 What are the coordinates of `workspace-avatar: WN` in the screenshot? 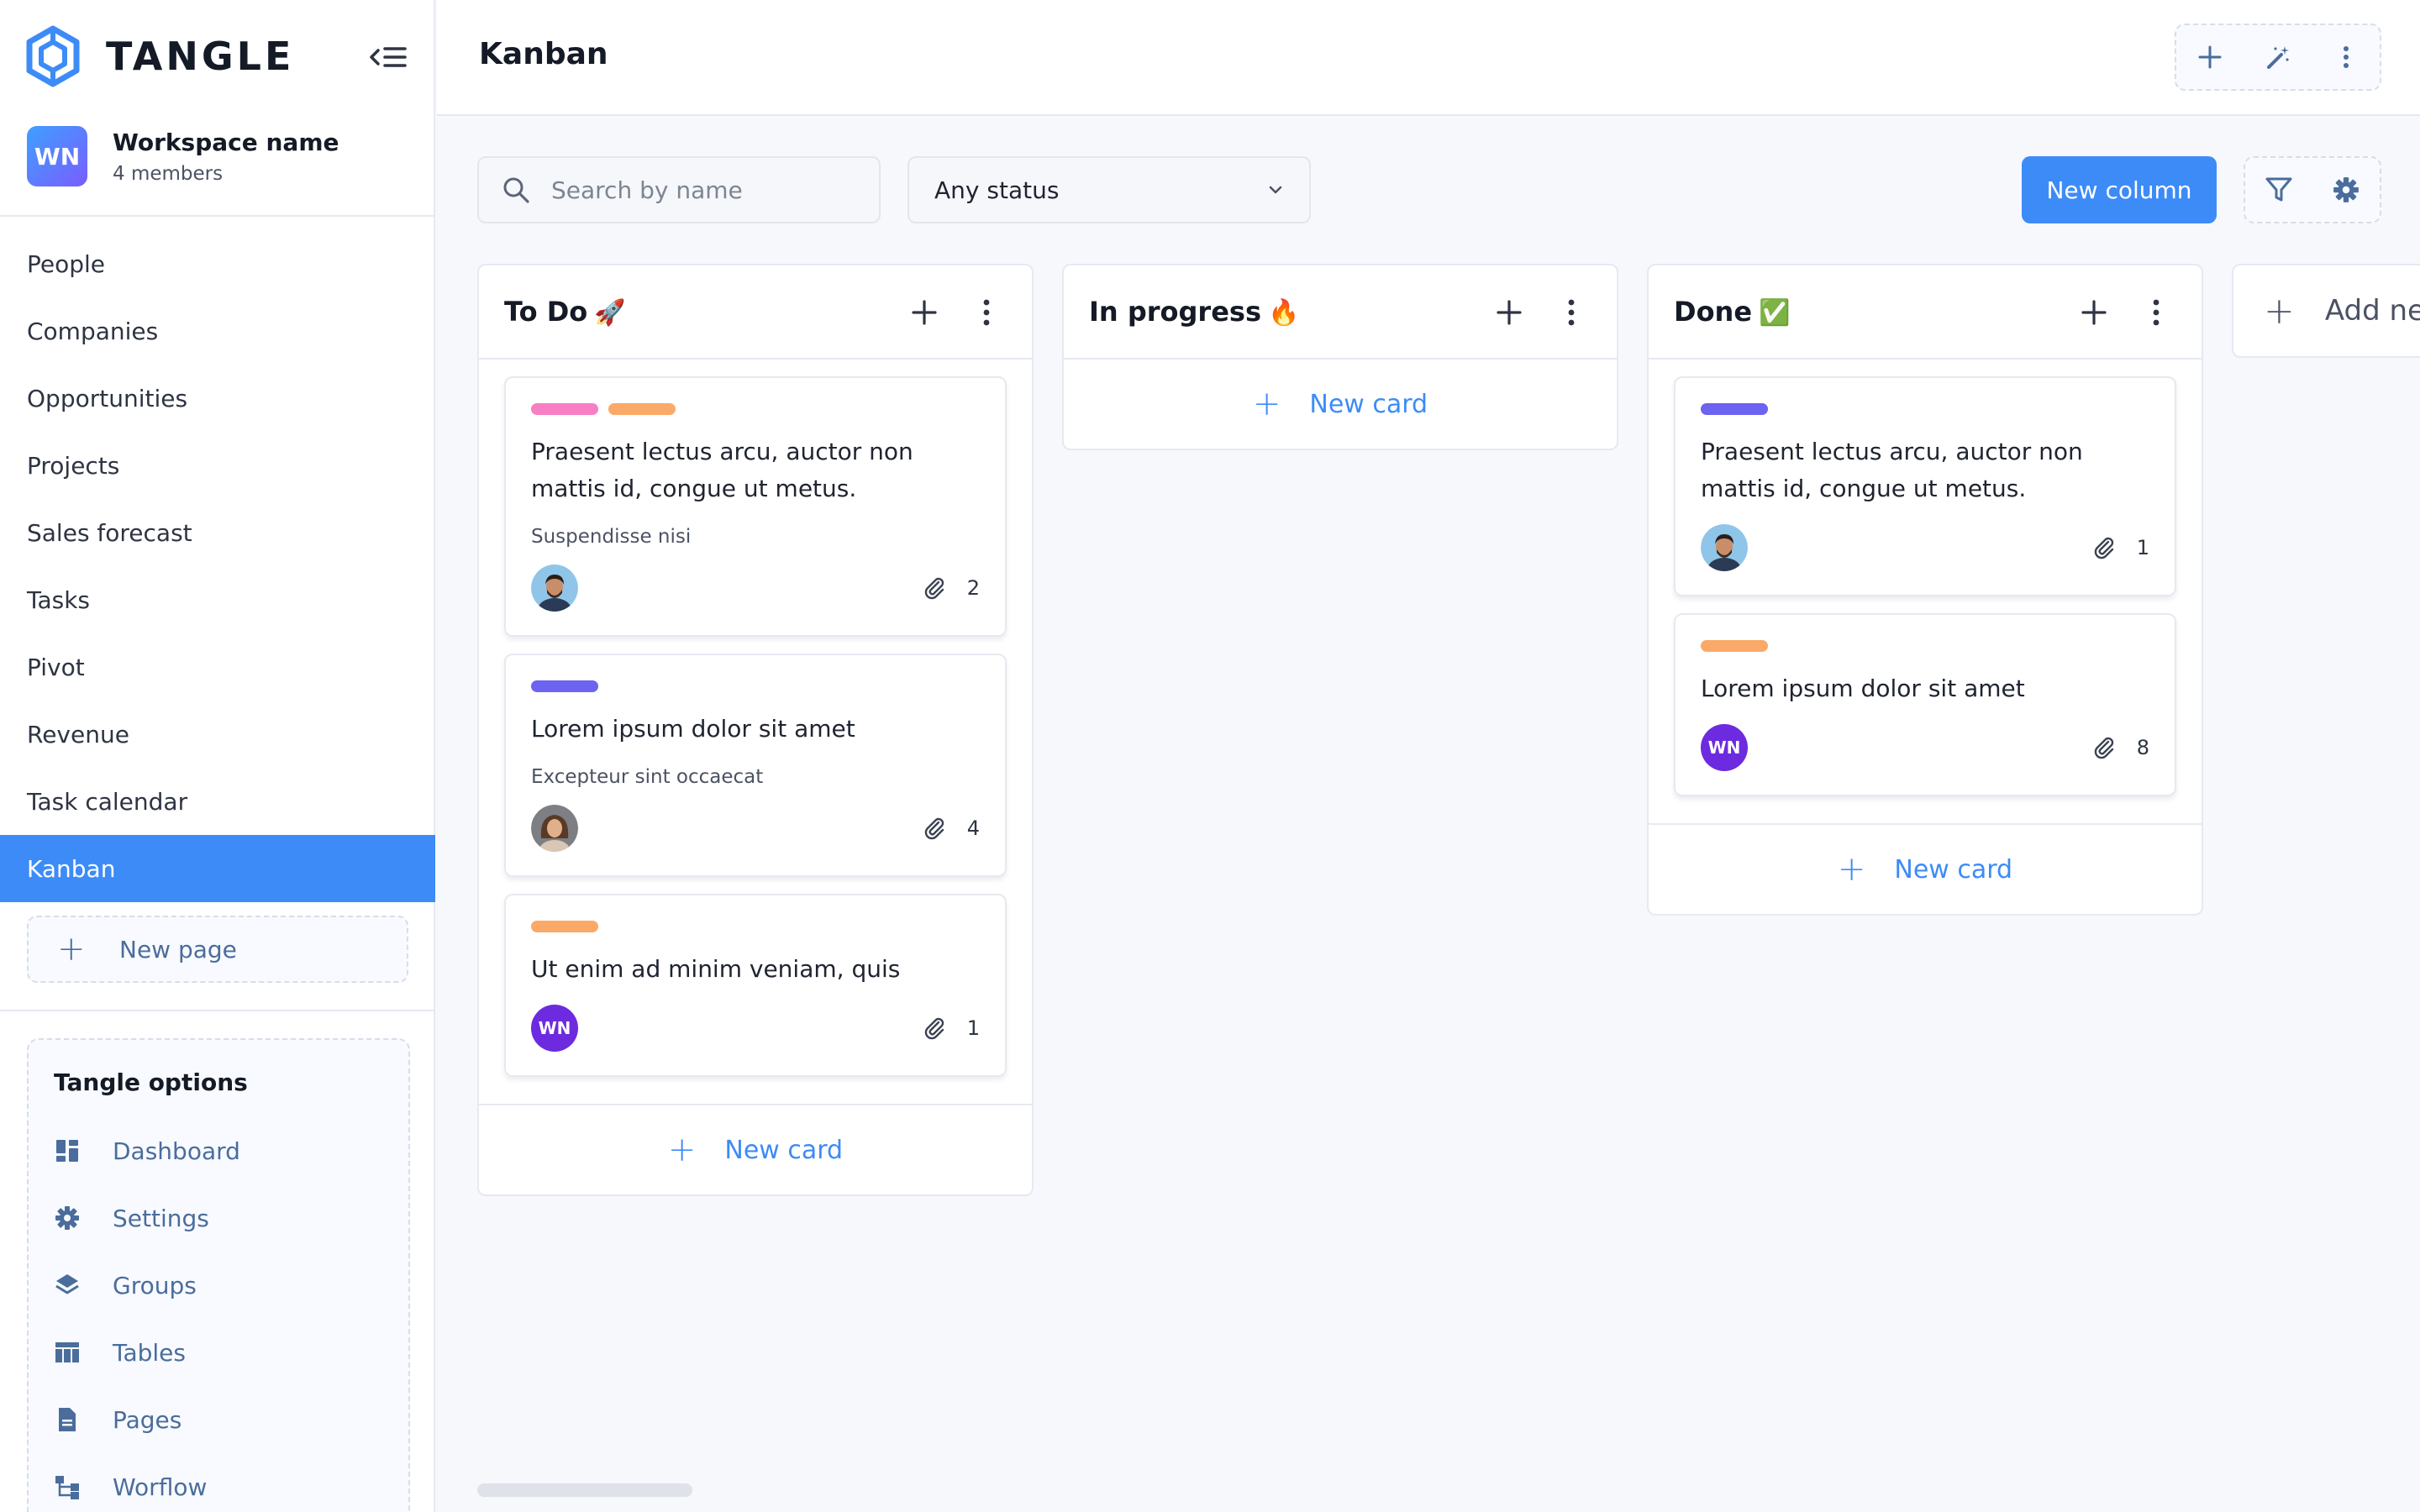 It's located at (57, 156).